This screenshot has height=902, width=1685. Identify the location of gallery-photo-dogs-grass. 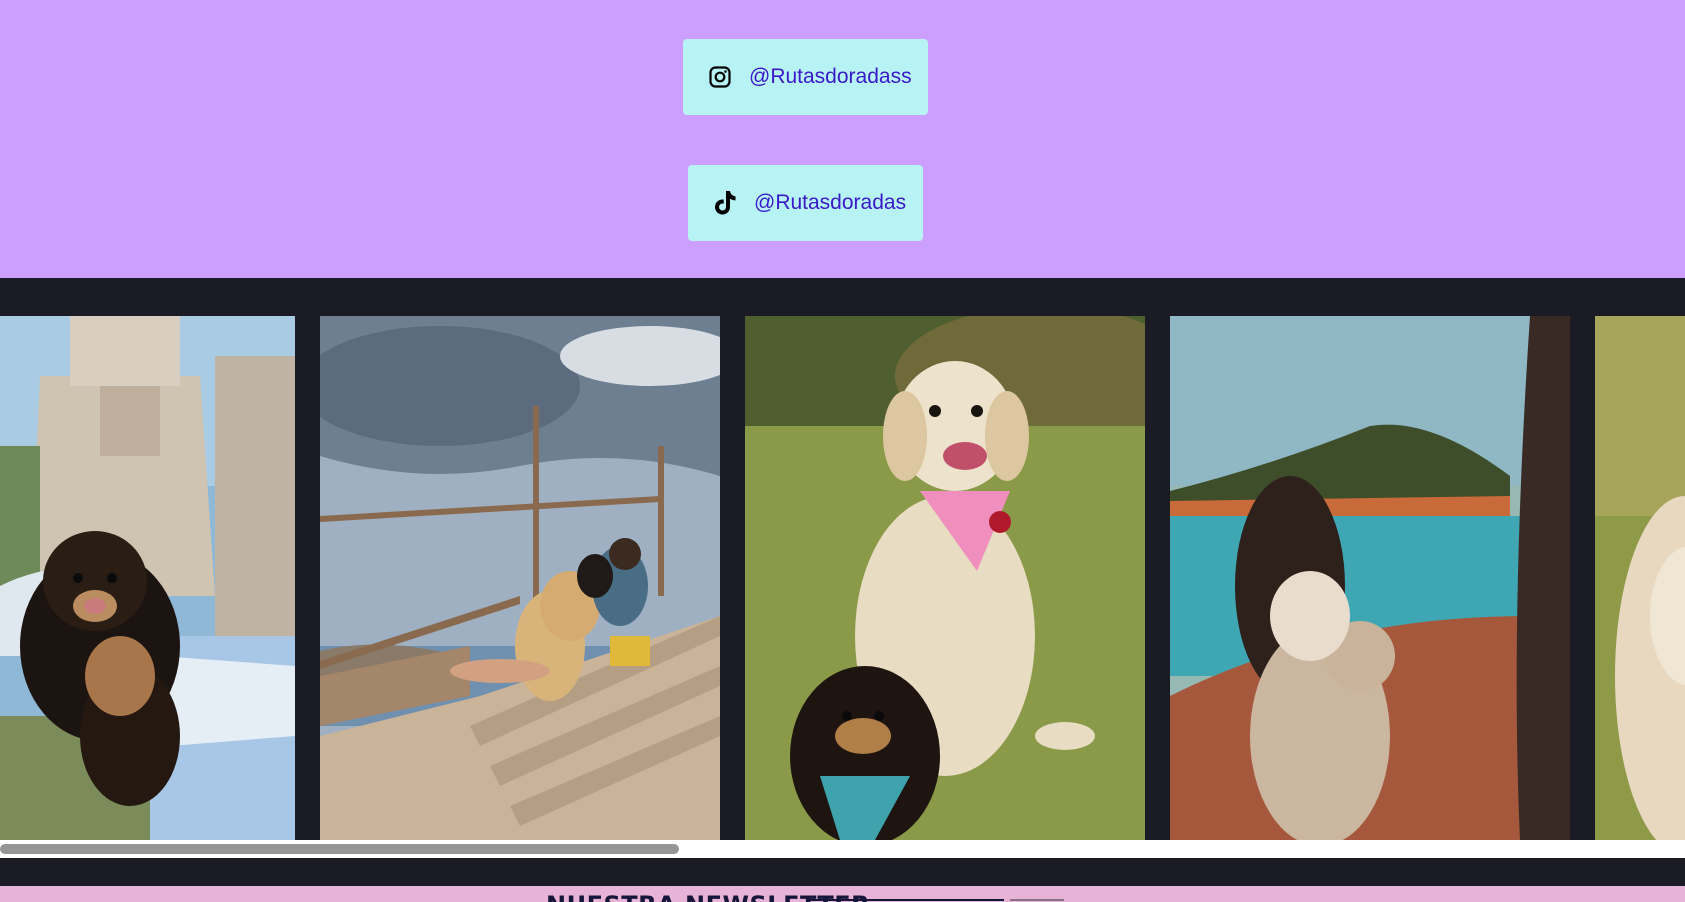
(945, 578).